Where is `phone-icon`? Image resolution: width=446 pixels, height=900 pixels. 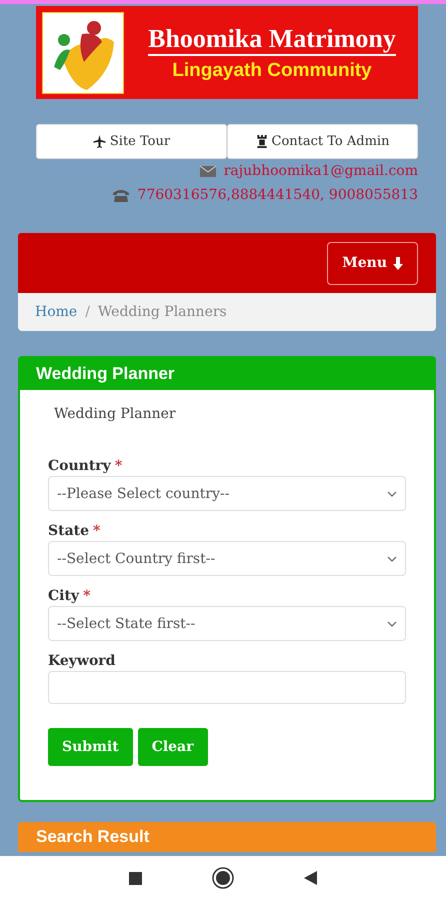
phone-icon is located at coordinates (121, 195).